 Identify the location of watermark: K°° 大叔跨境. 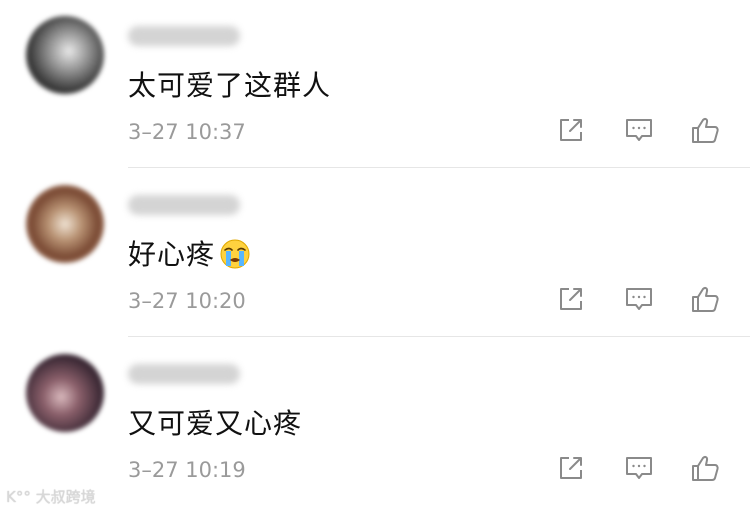
(51, 497).